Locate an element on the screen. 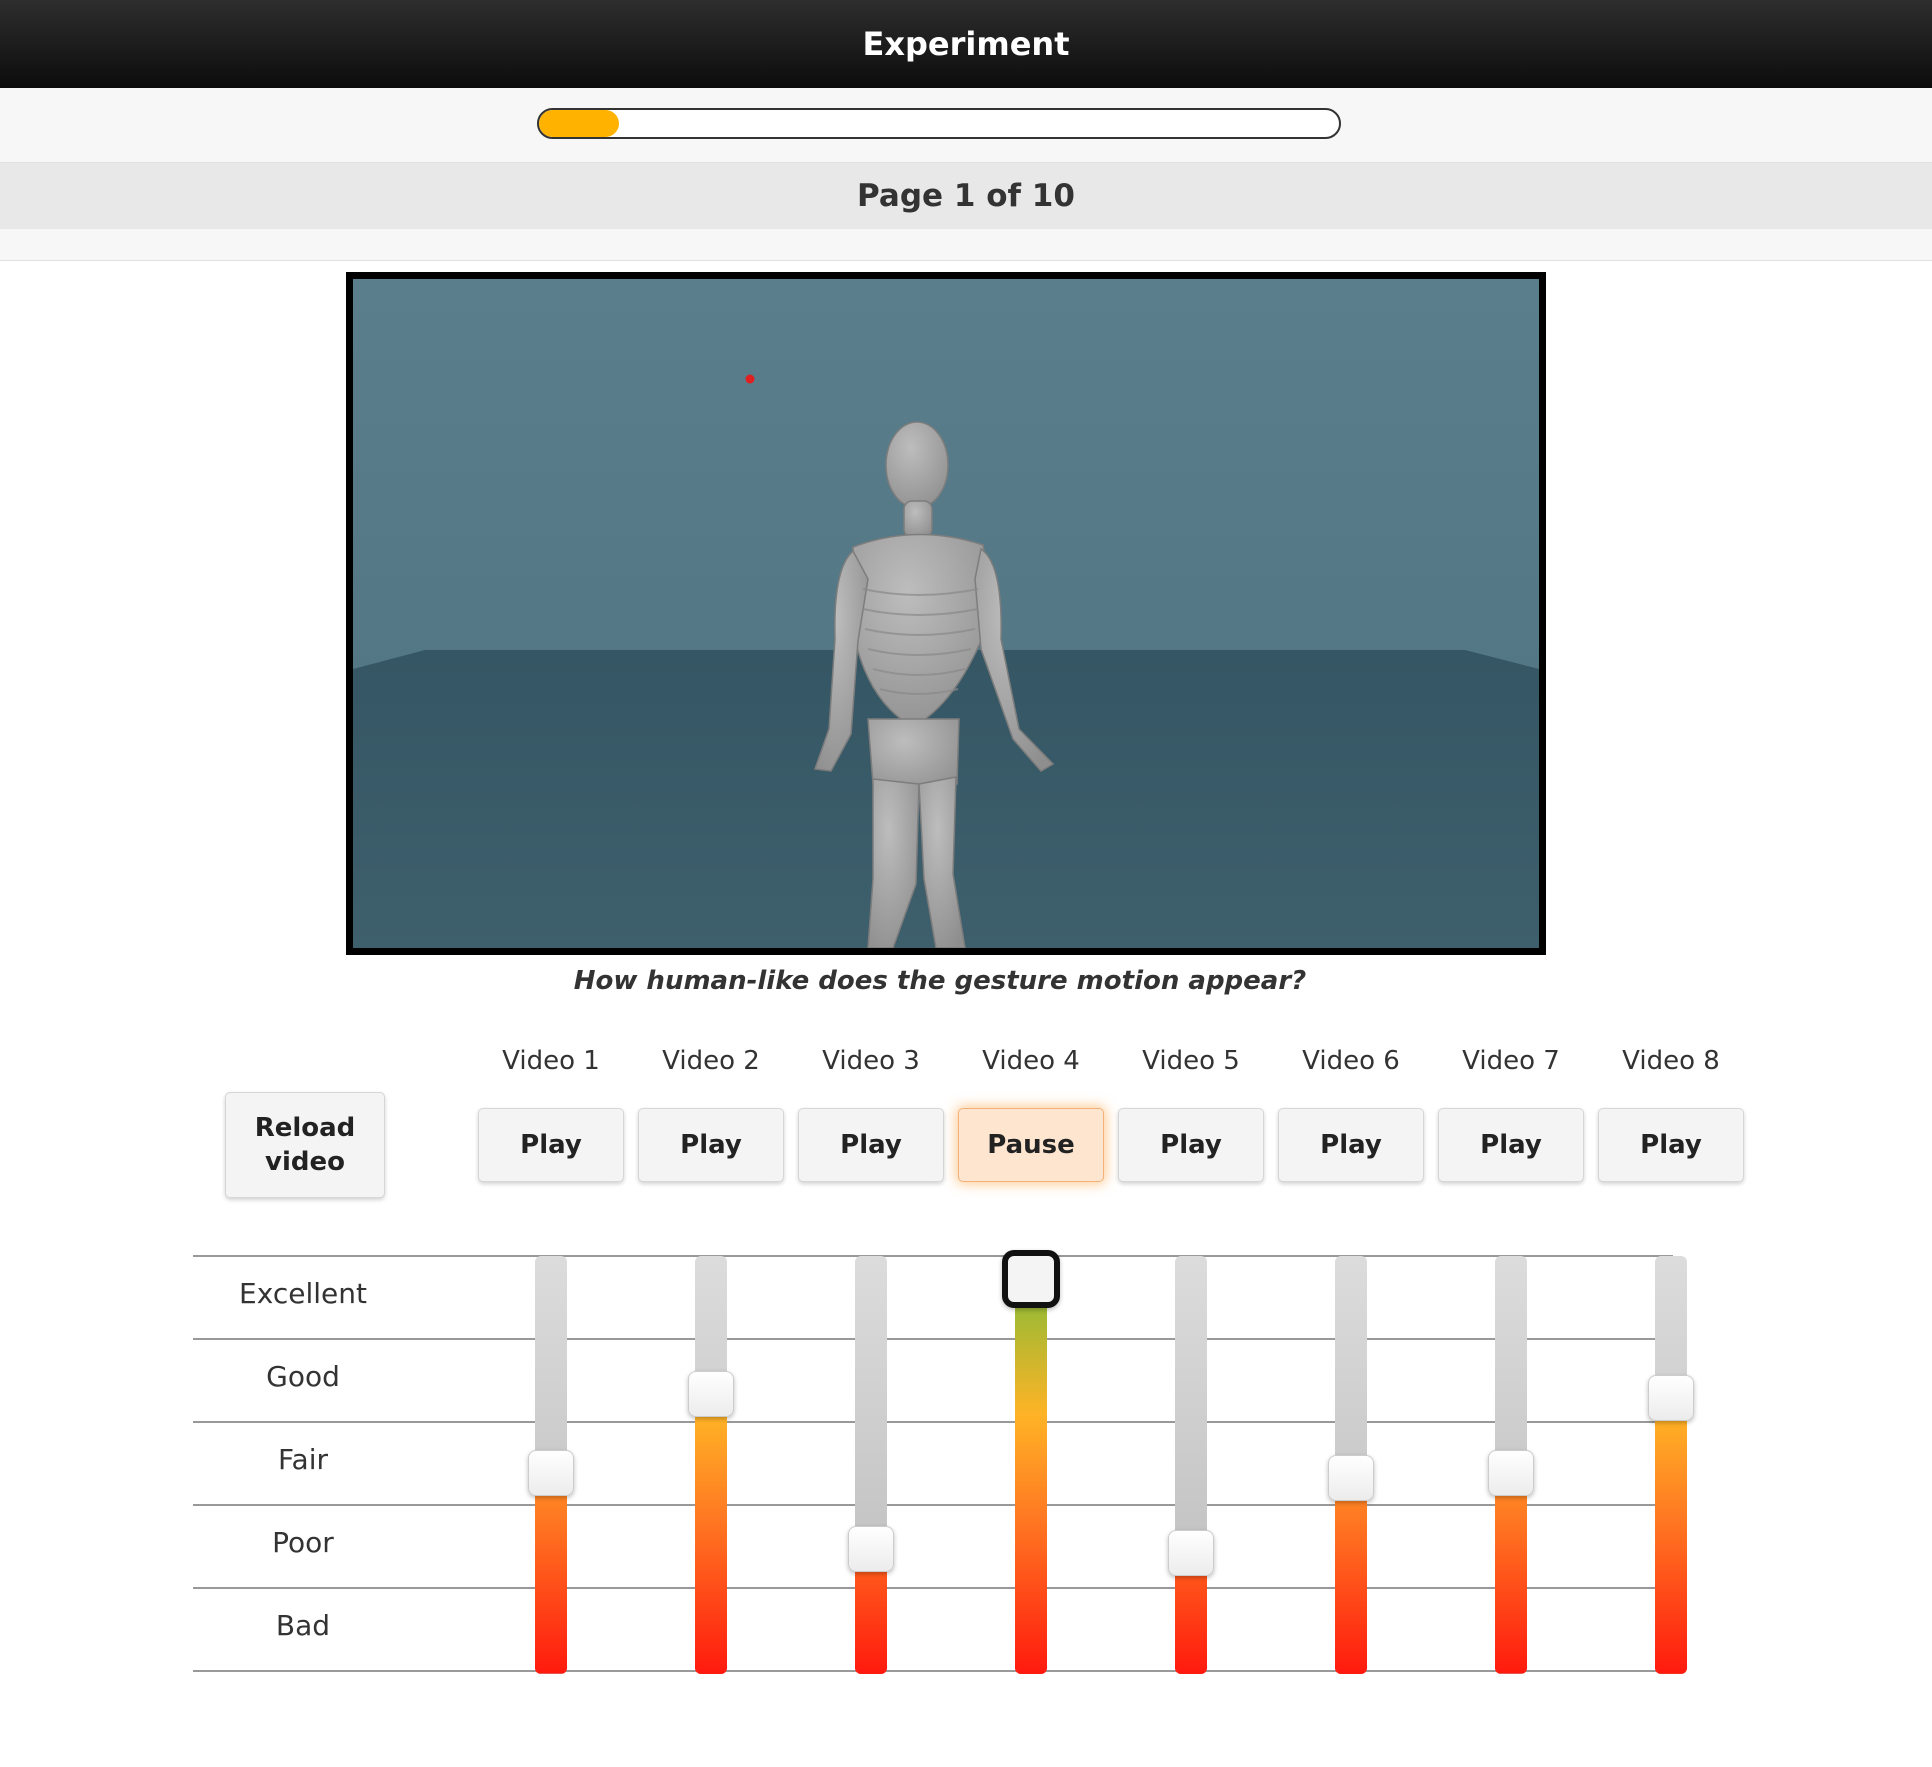  separator-band is located at coordinates (966, 245).